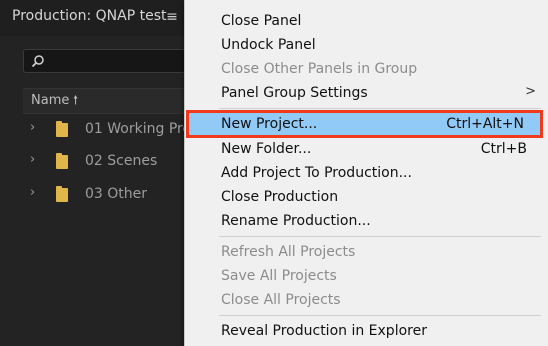 The image size is (548, 346). What do you see at coordinates (530, 91) in the screenshot?
I see `submenu-arrow-icon: >` at bounding box center [530, 91].